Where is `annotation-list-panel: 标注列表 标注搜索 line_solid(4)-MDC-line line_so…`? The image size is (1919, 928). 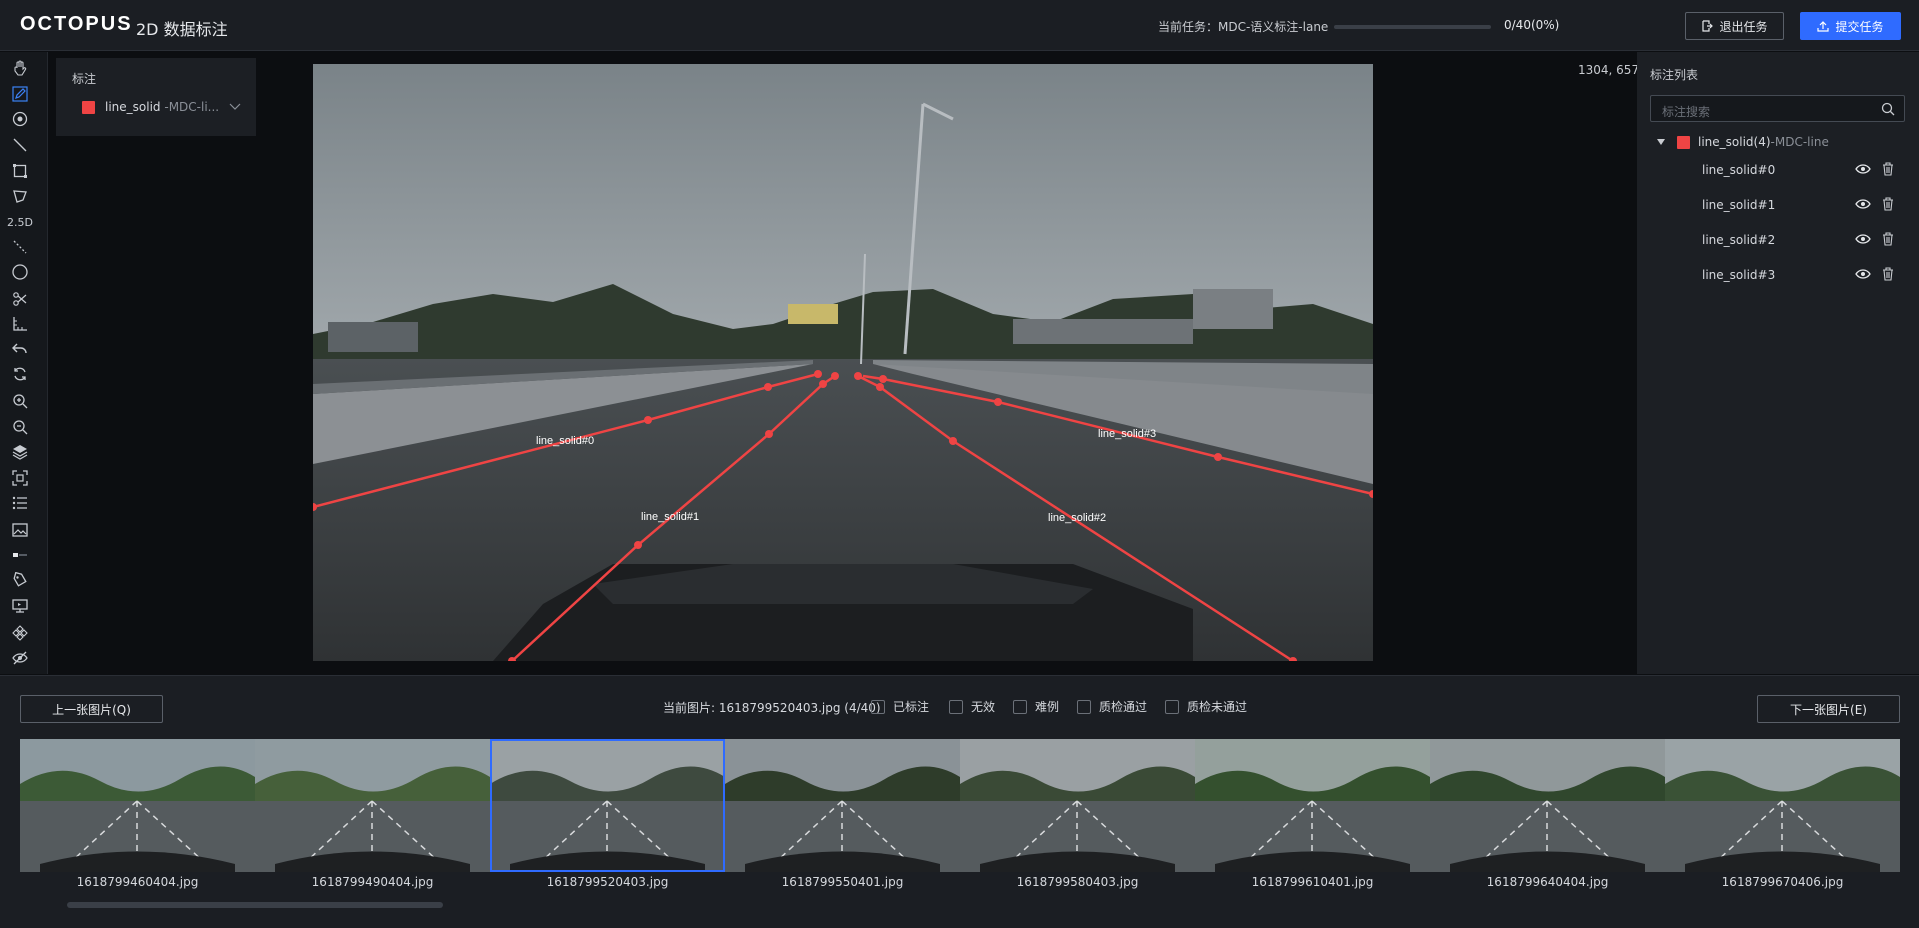 annotation-list-panel: 标注列表 标注搜索 line_solid(4)-MDC-line line_so… is located at coordinates (1778, 363).